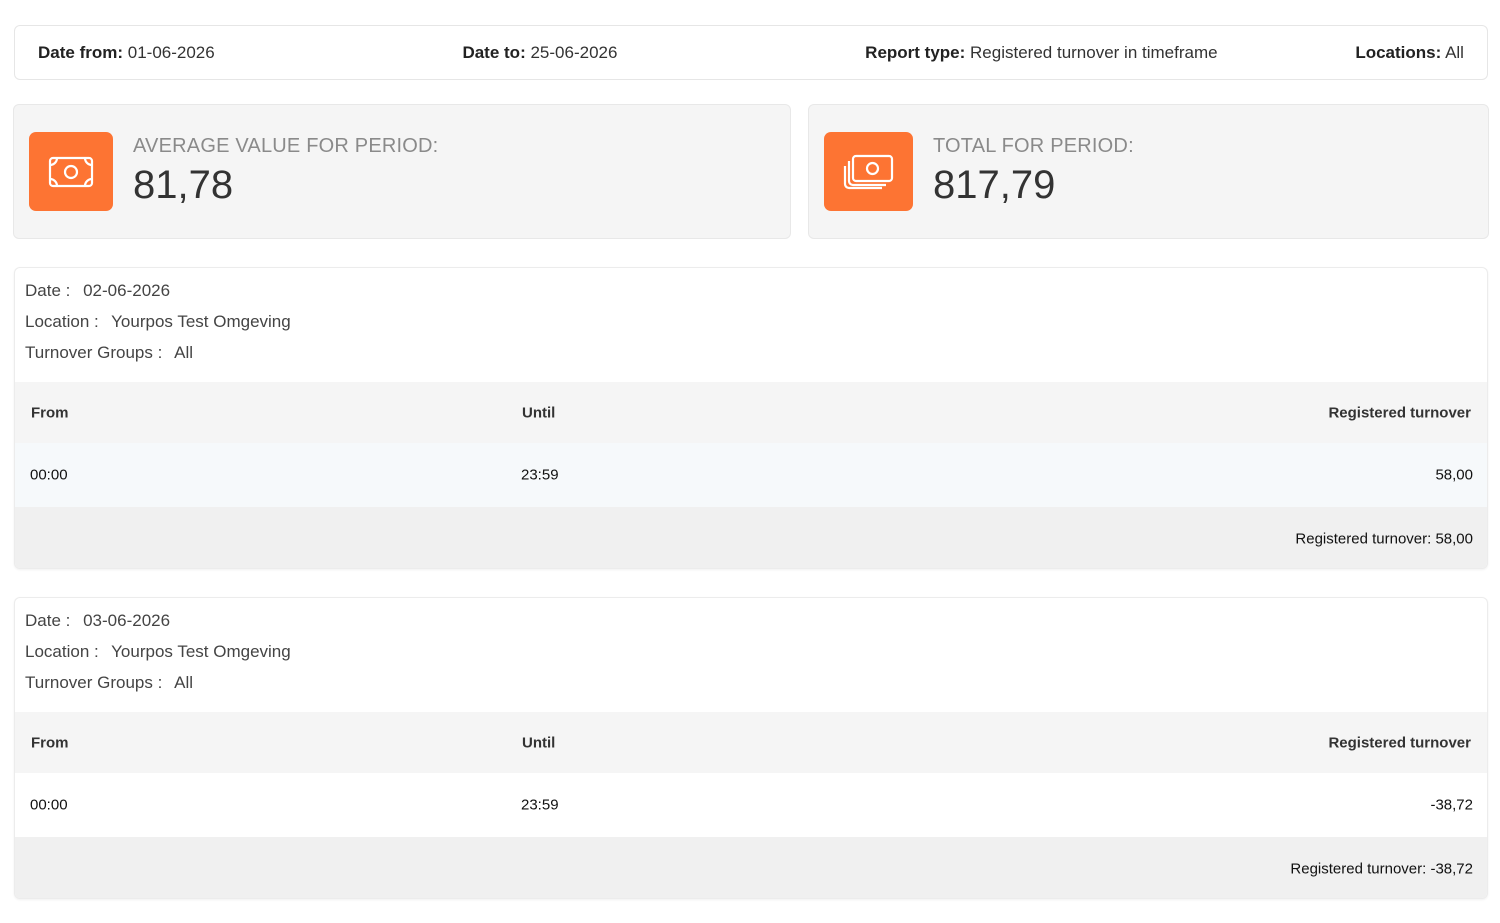  Describe the element at coordinates (494, 52) in the screenshot. I see `date-to-label: Date to:` at that location.